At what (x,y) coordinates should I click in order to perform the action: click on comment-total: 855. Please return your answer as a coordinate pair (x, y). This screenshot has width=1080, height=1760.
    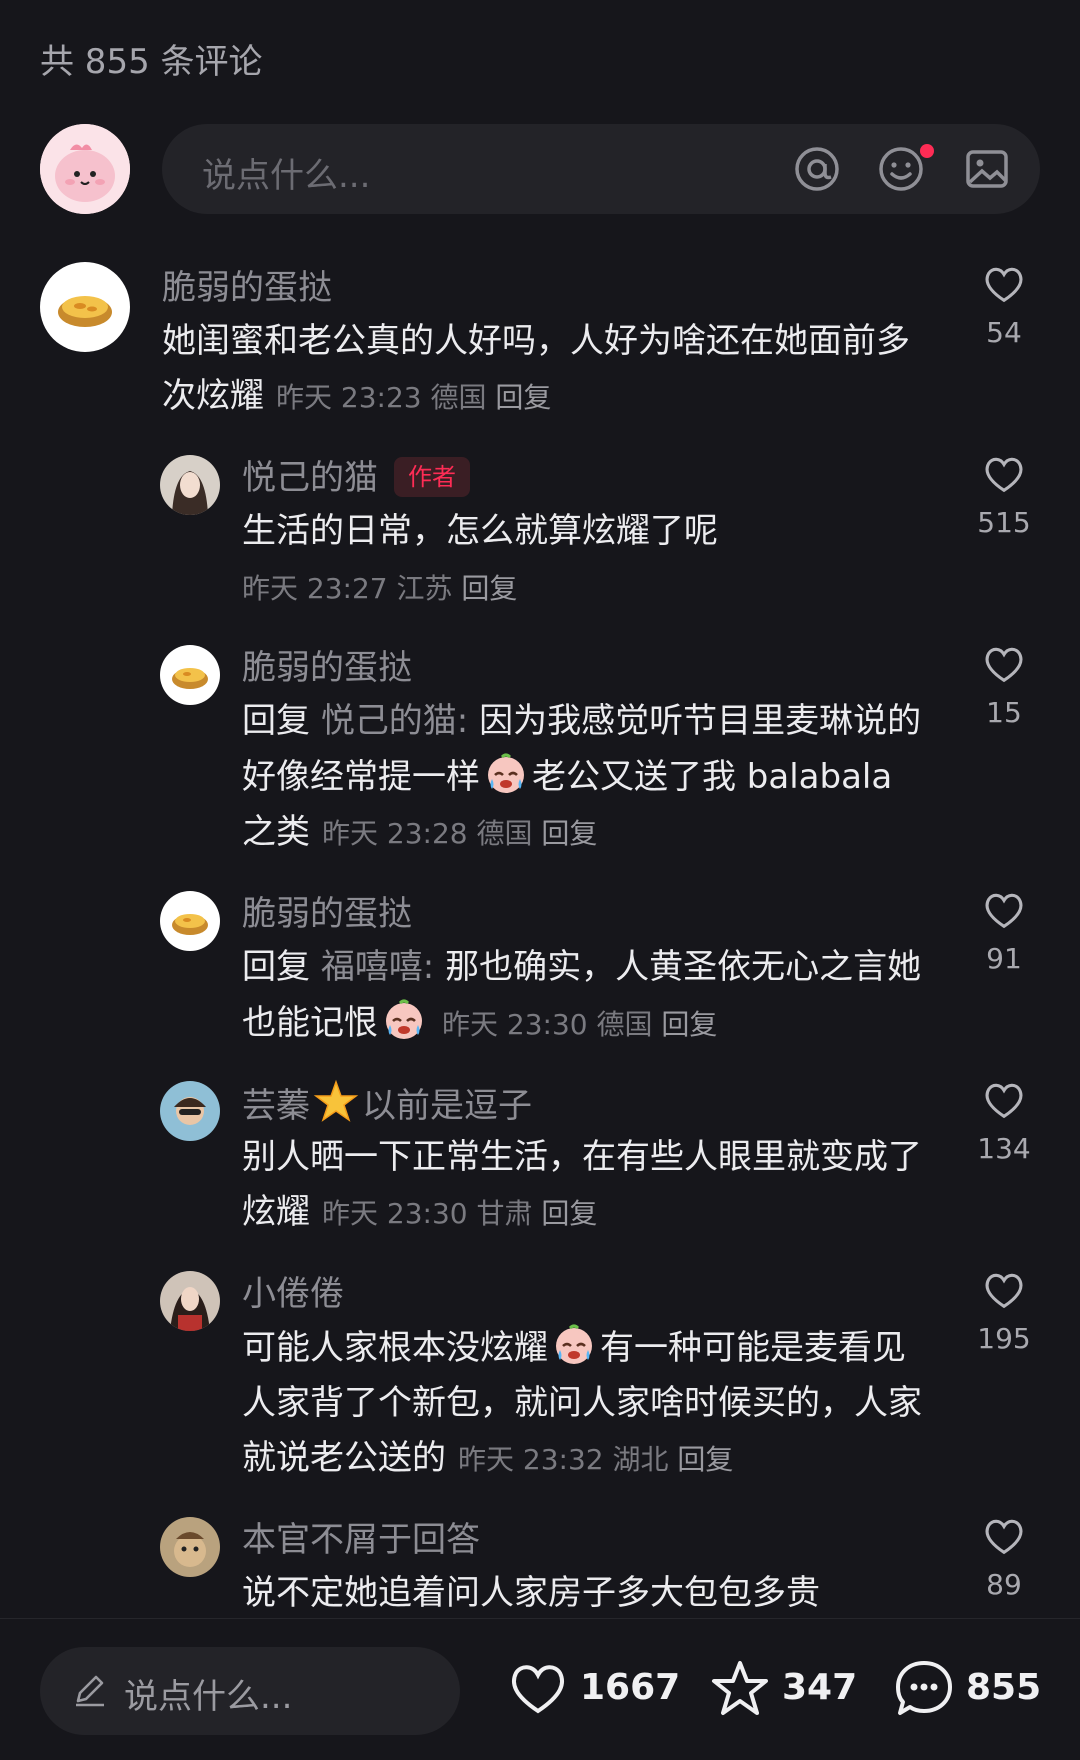
    Looking at the image, I should click on (1004, 1687).